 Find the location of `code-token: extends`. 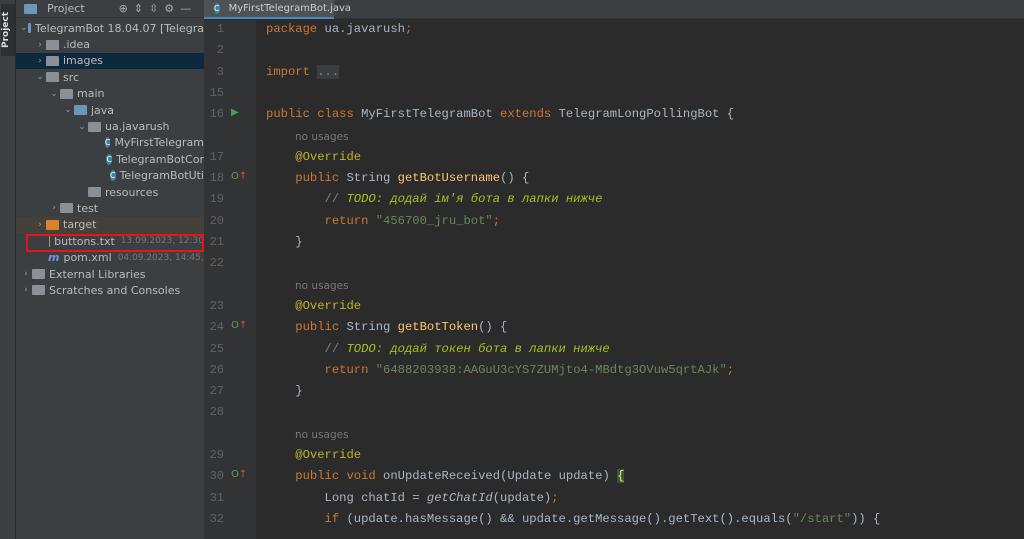

code-token: extends is located at coordinates (529, 114).